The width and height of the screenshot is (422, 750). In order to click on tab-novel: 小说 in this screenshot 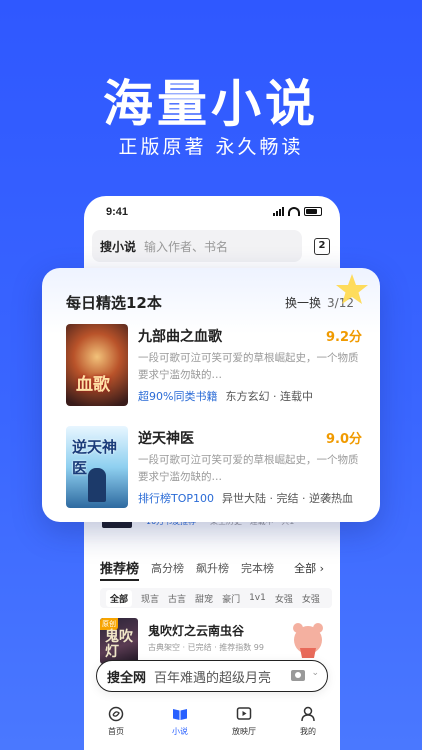, I will do `click(180, 727)`.